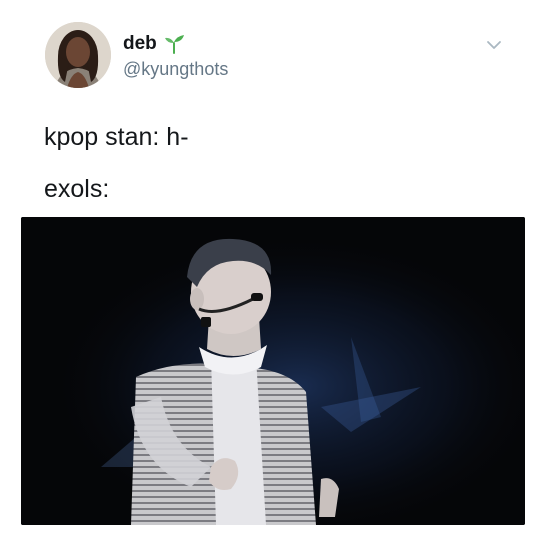 This screenshot has width=545, height=545. I want to click on chevron-down-icon, so click(494, 45).